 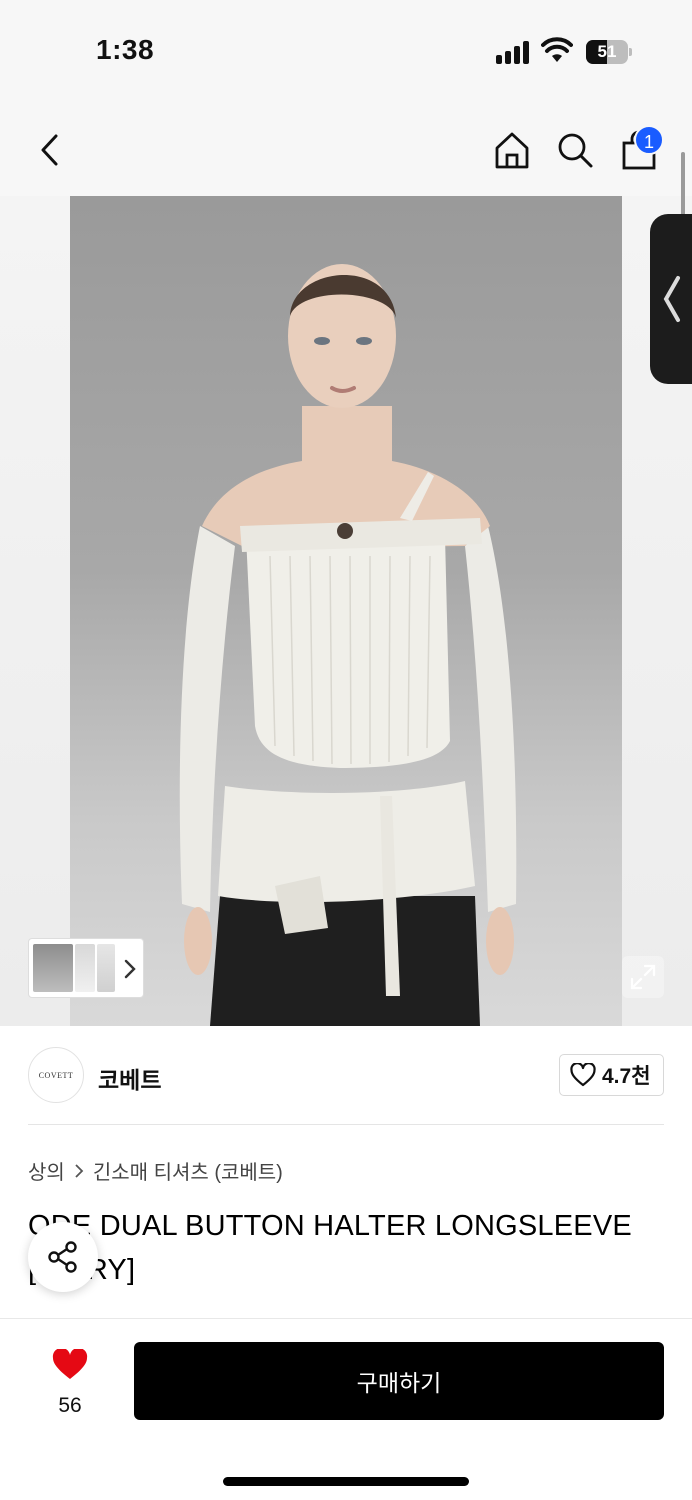 What do you see at coordinates (514, 52) in the screenshot?
I see `cellular-signal-icon` at bounding box center [514, 52].